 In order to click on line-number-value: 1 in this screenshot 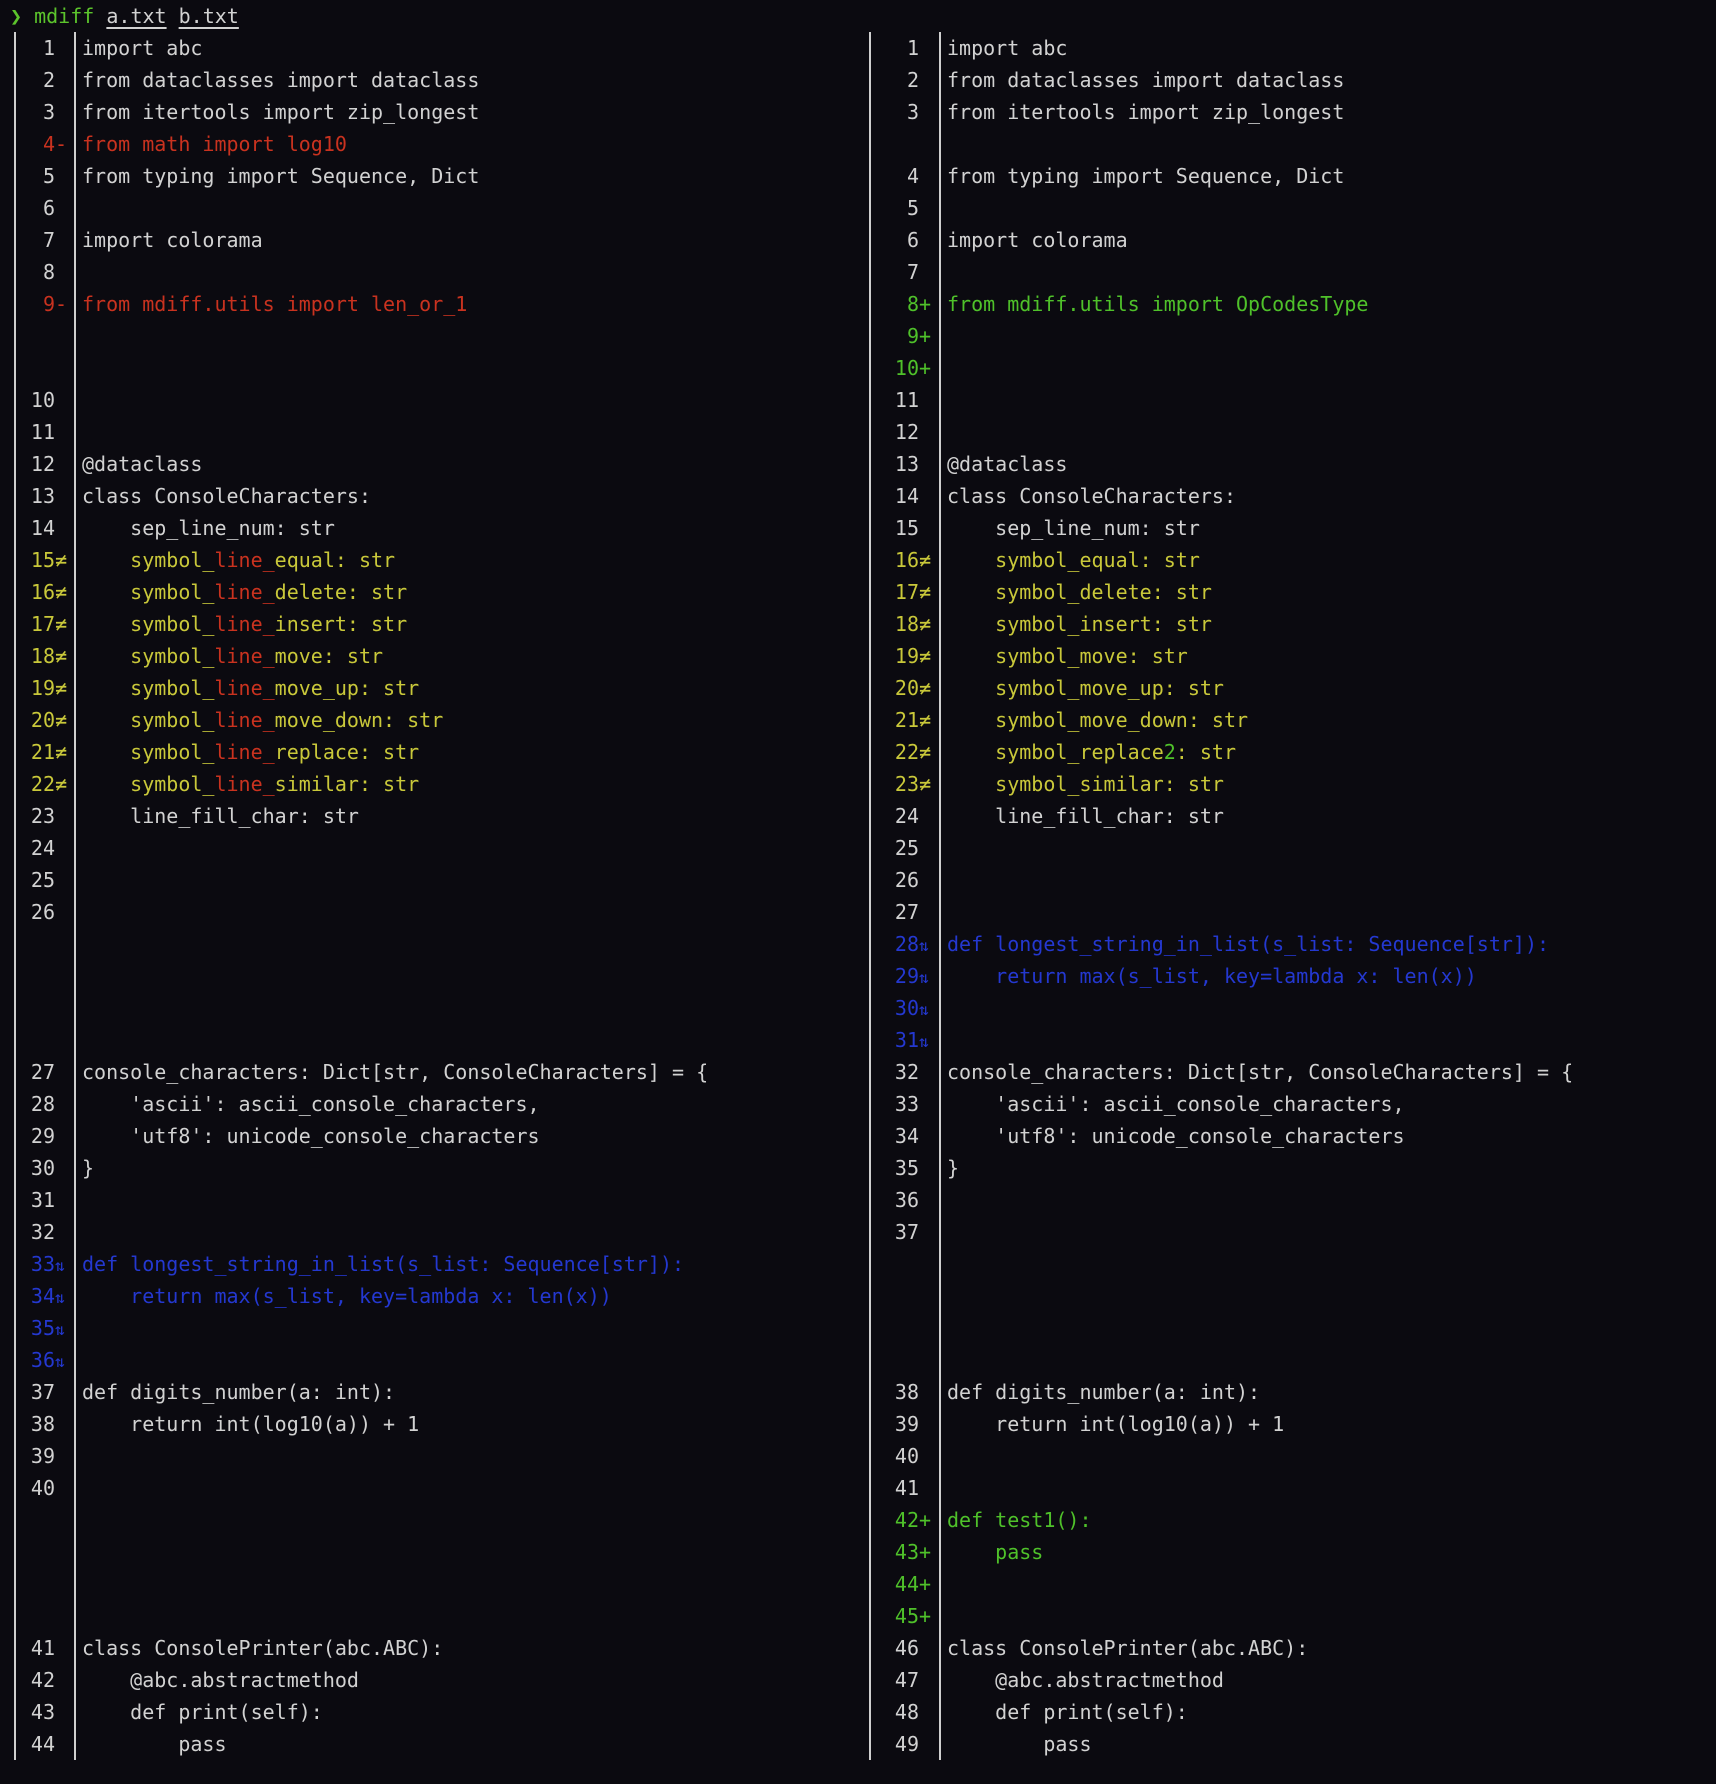, I will do `click(48, 48)`.